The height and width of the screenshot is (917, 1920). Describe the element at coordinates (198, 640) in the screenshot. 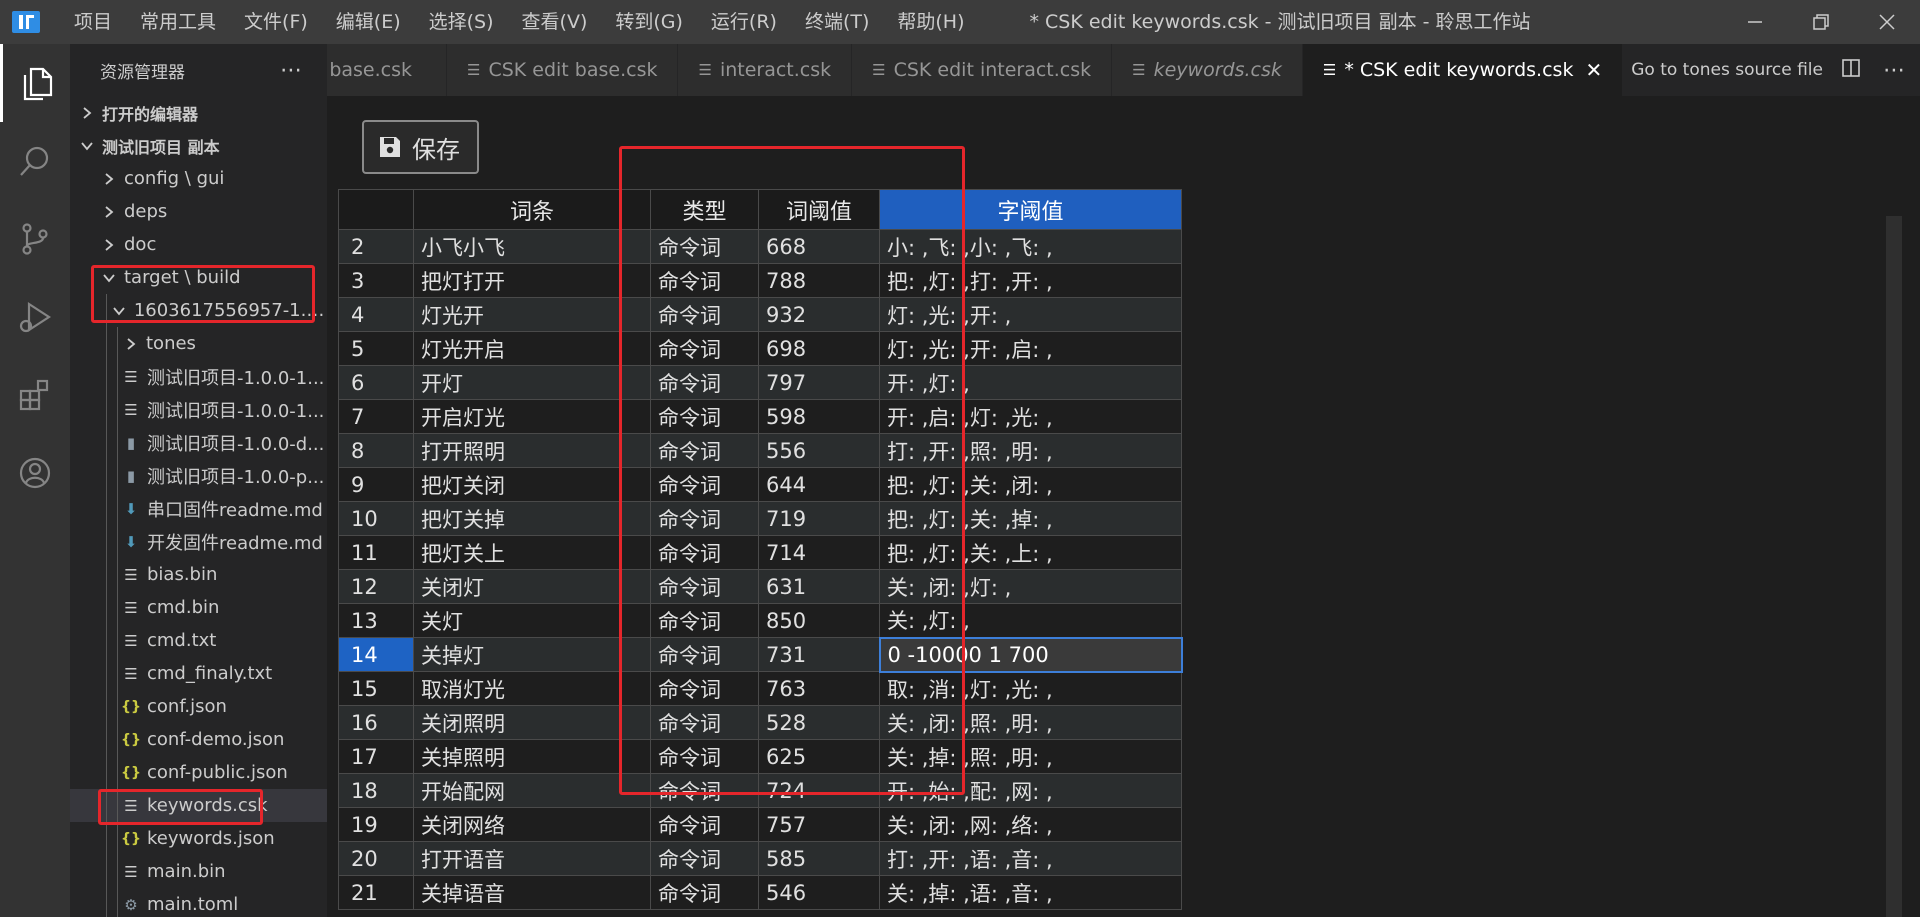

I see `tree-file: ☰ cmd.txt` at that location.